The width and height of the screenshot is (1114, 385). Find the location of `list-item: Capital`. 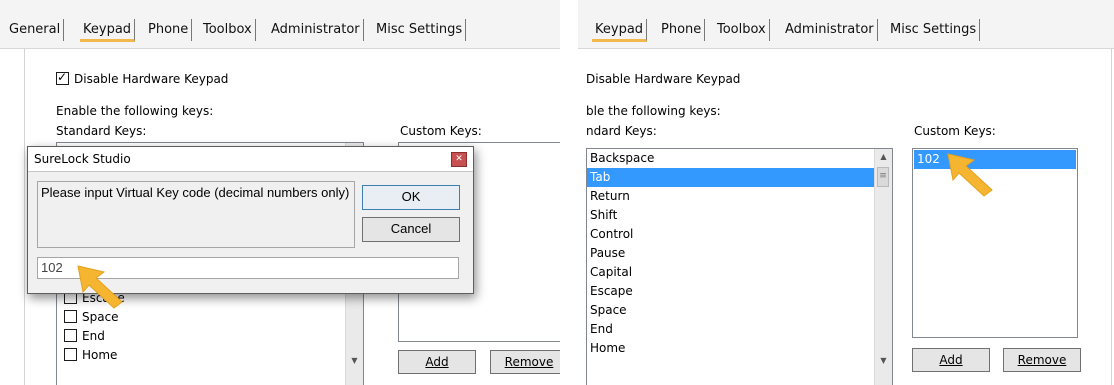

list-item: Capital is located at coordinates (731, 272).